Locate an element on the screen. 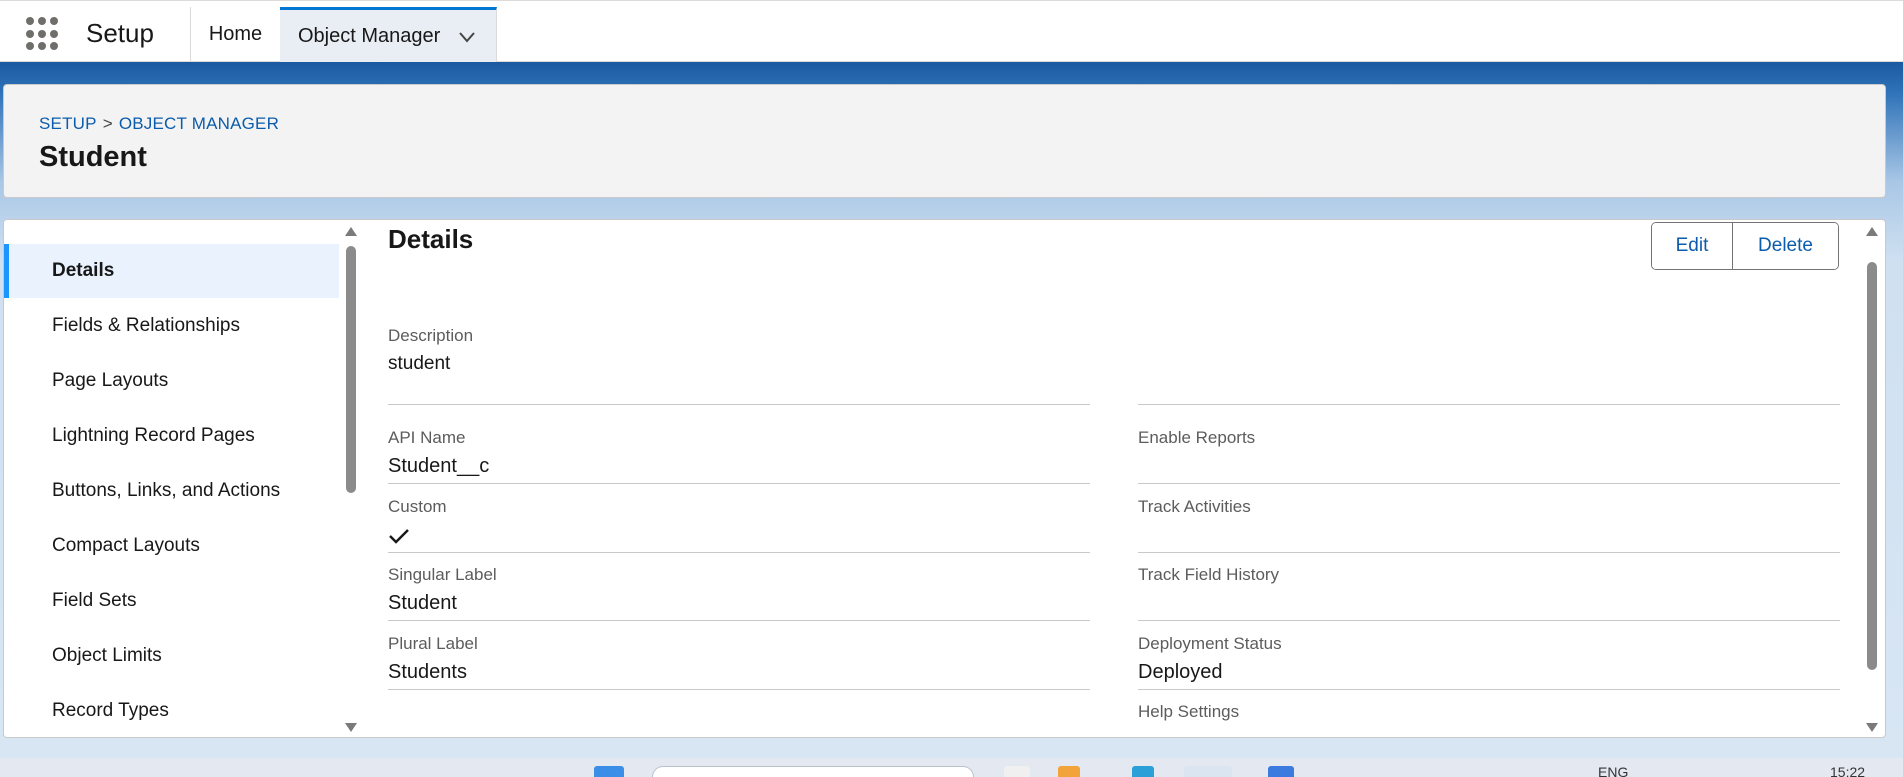 This screenshot has height=777, width=1903. field-value: Students is located at coordinates (427, 672).